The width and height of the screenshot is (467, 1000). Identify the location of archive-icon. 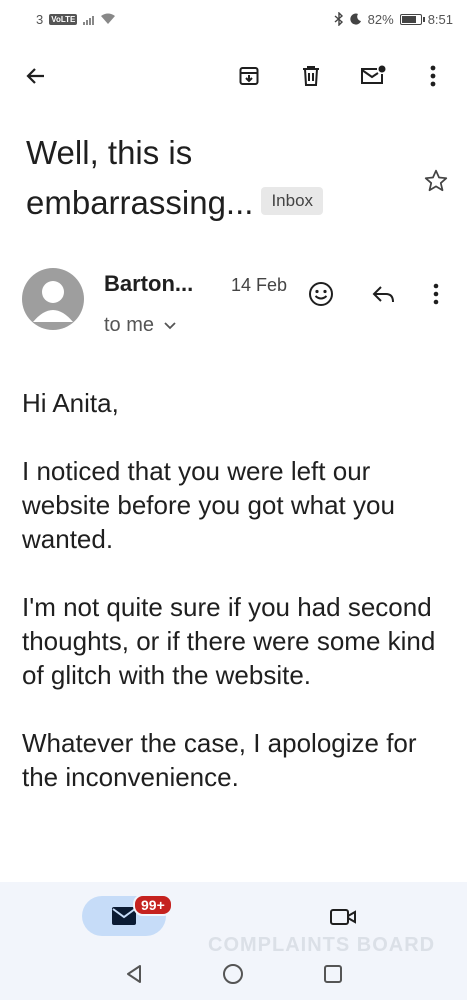
(249, 76).